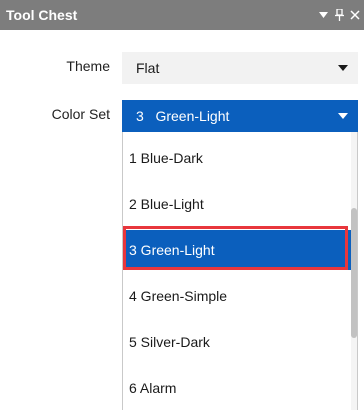 This screenshot has height=410, width=364. I want to click on panel-title: Tool Chest, so click(42, 15).